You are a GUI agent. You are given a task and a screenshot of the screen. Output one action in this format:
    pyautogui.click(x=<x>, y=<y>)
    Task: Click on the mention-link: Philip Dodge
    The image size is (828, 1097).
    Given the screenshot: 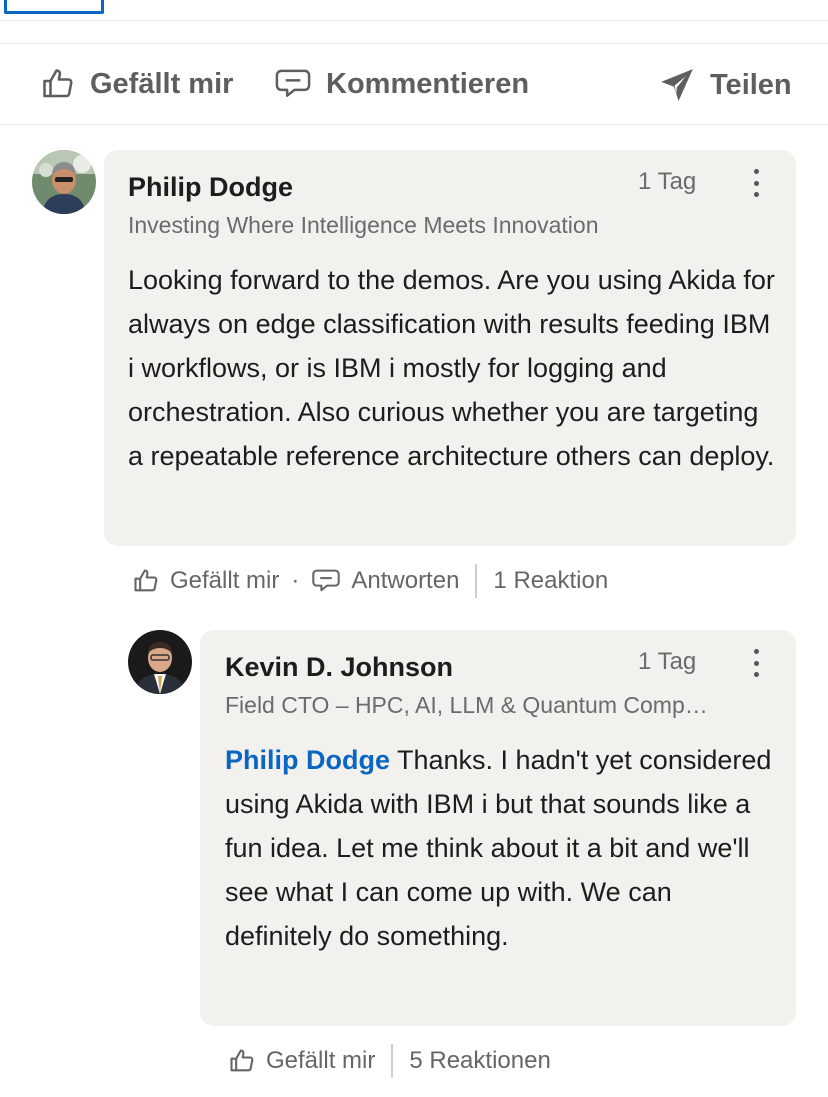 What is the action you would take?
    pyautogui.click(x=307, y=760)
    